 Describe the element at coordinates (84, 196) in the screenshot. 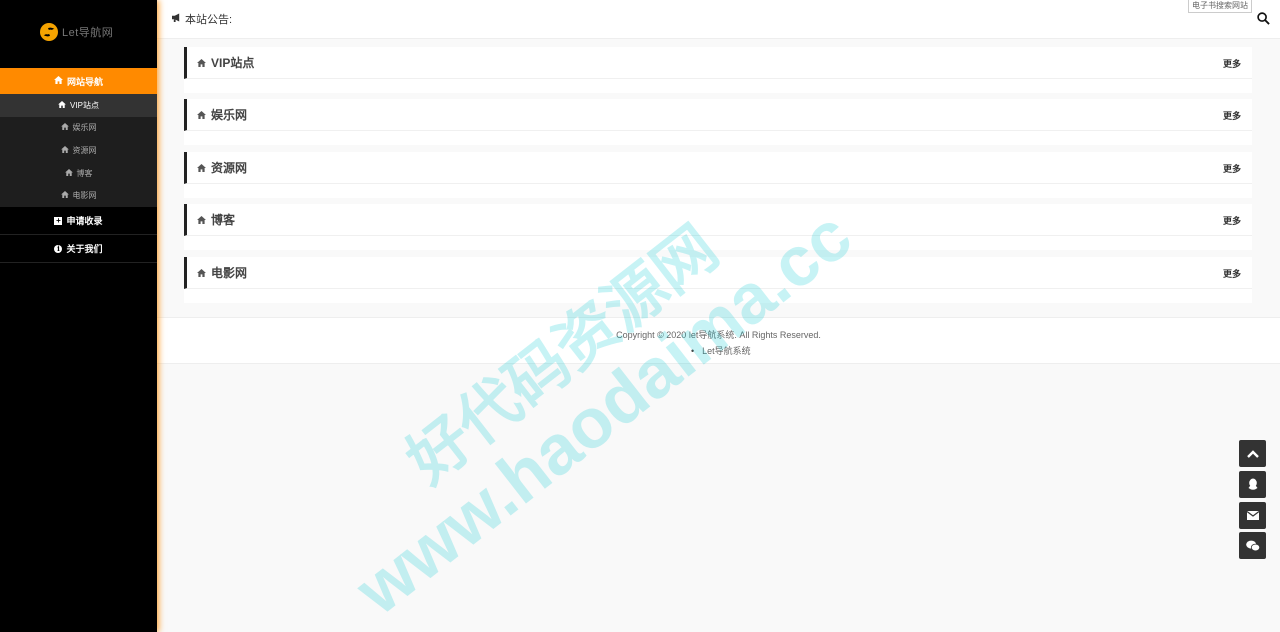

I see `nav-sub-item-label: 电影网` at that location.